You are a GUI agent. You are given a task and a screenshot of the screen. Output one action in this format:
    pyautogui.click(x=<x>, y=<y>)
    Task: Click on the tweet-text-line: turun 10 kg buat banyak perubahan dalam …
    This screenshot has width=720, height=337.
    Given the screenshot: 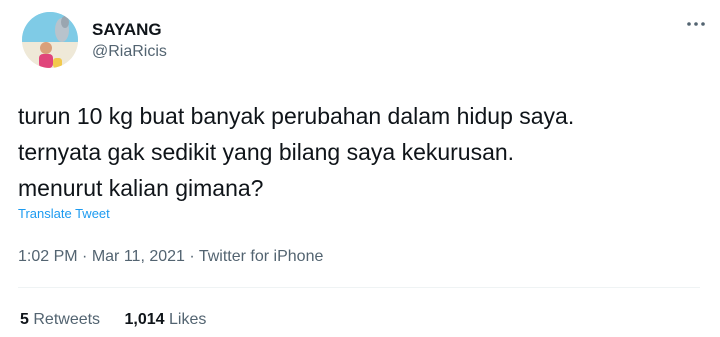 What is the action you would take?
    pyautogui.click(x=296, y=116)
    